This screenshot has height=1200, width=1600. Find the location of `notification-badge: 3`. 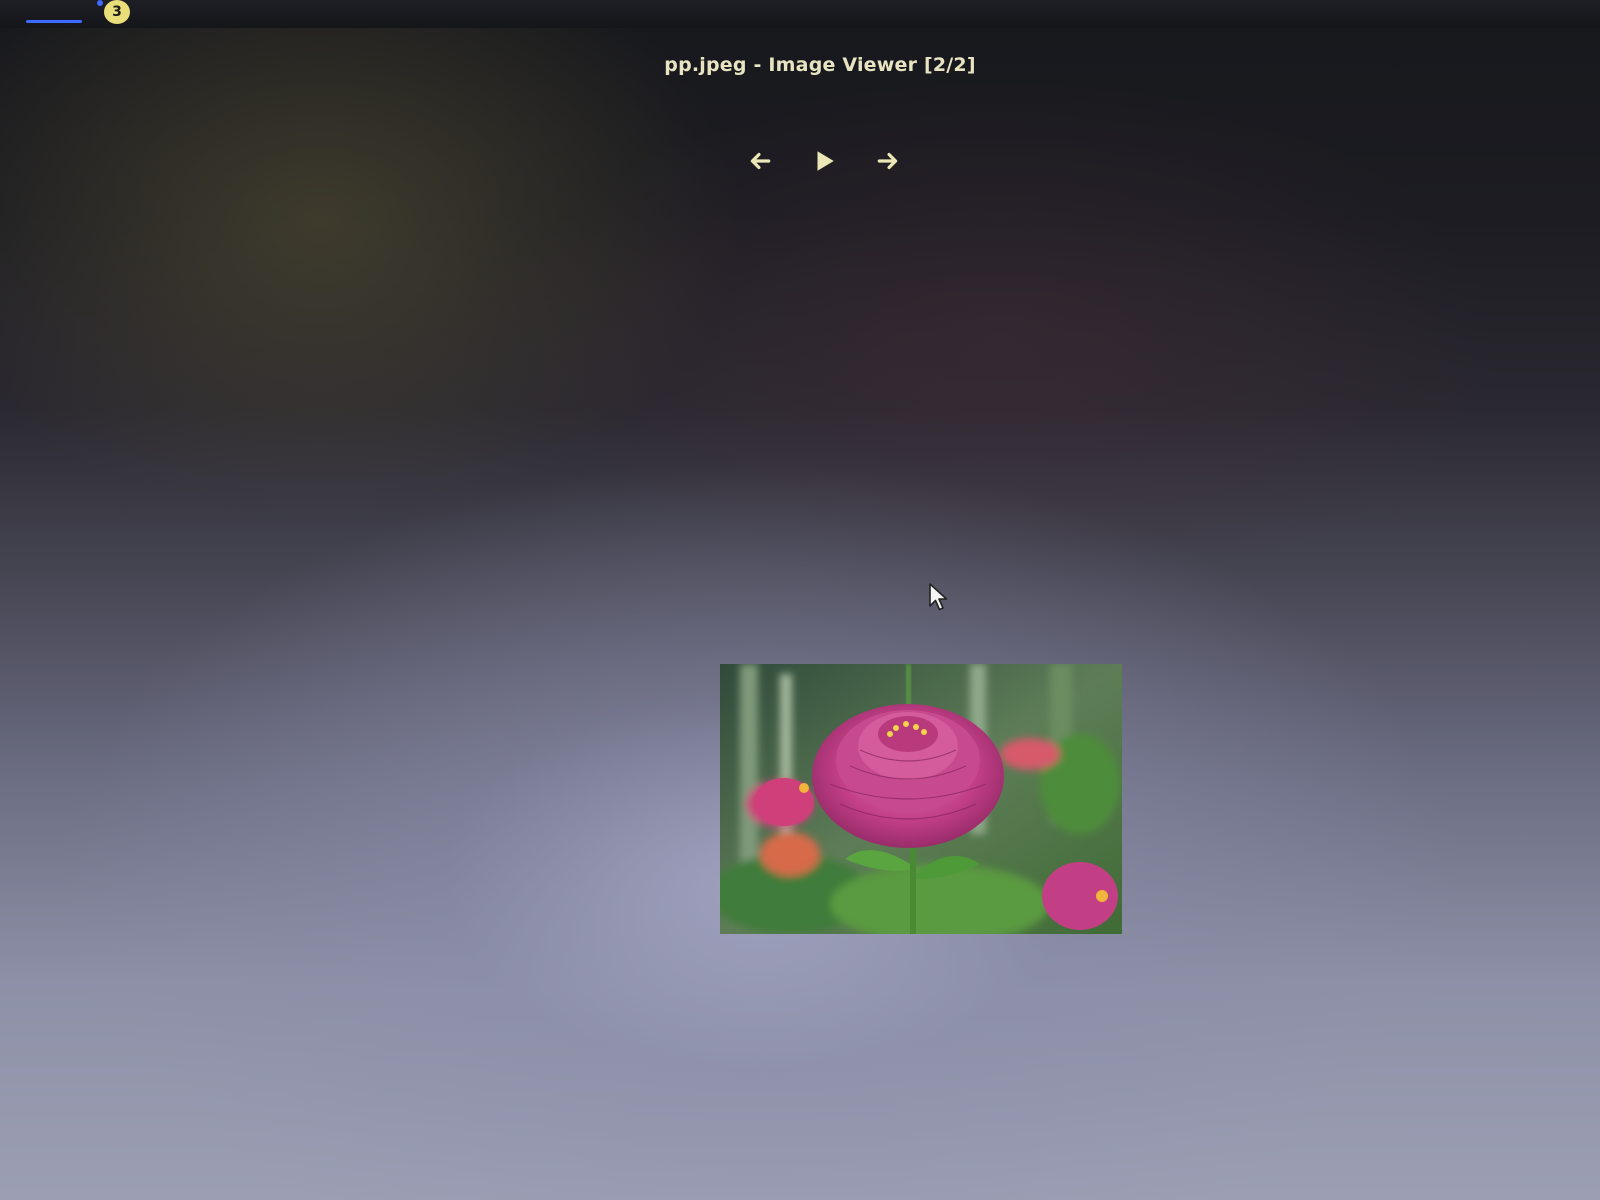

notification-badge: 3 is located at coordinates (117, 12).